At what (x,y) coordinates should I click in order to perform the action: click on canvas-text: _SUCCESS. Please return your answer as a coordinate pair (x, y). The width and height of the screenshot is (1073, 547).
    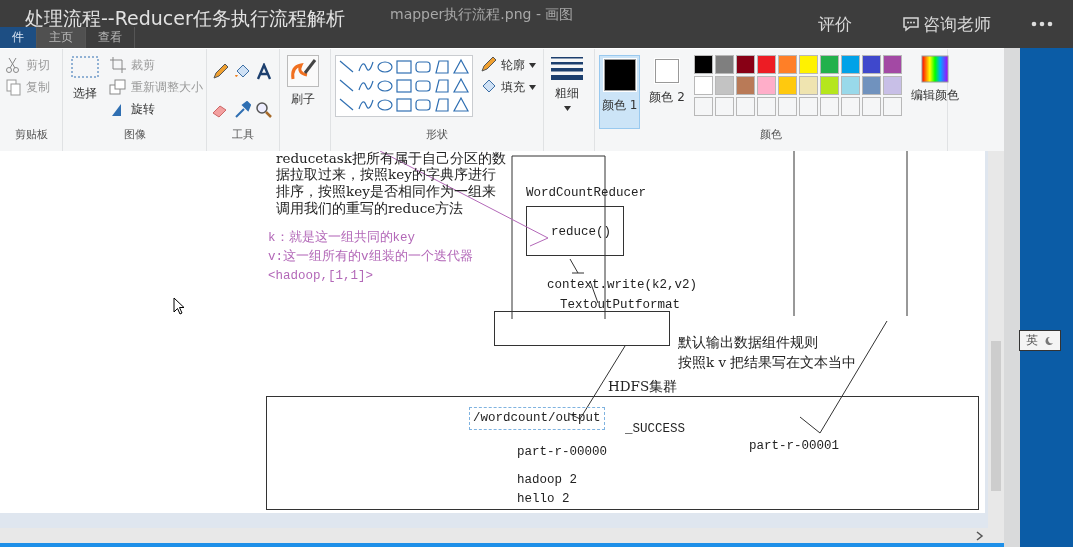
    Looking at the image, I should click on (655, 429).